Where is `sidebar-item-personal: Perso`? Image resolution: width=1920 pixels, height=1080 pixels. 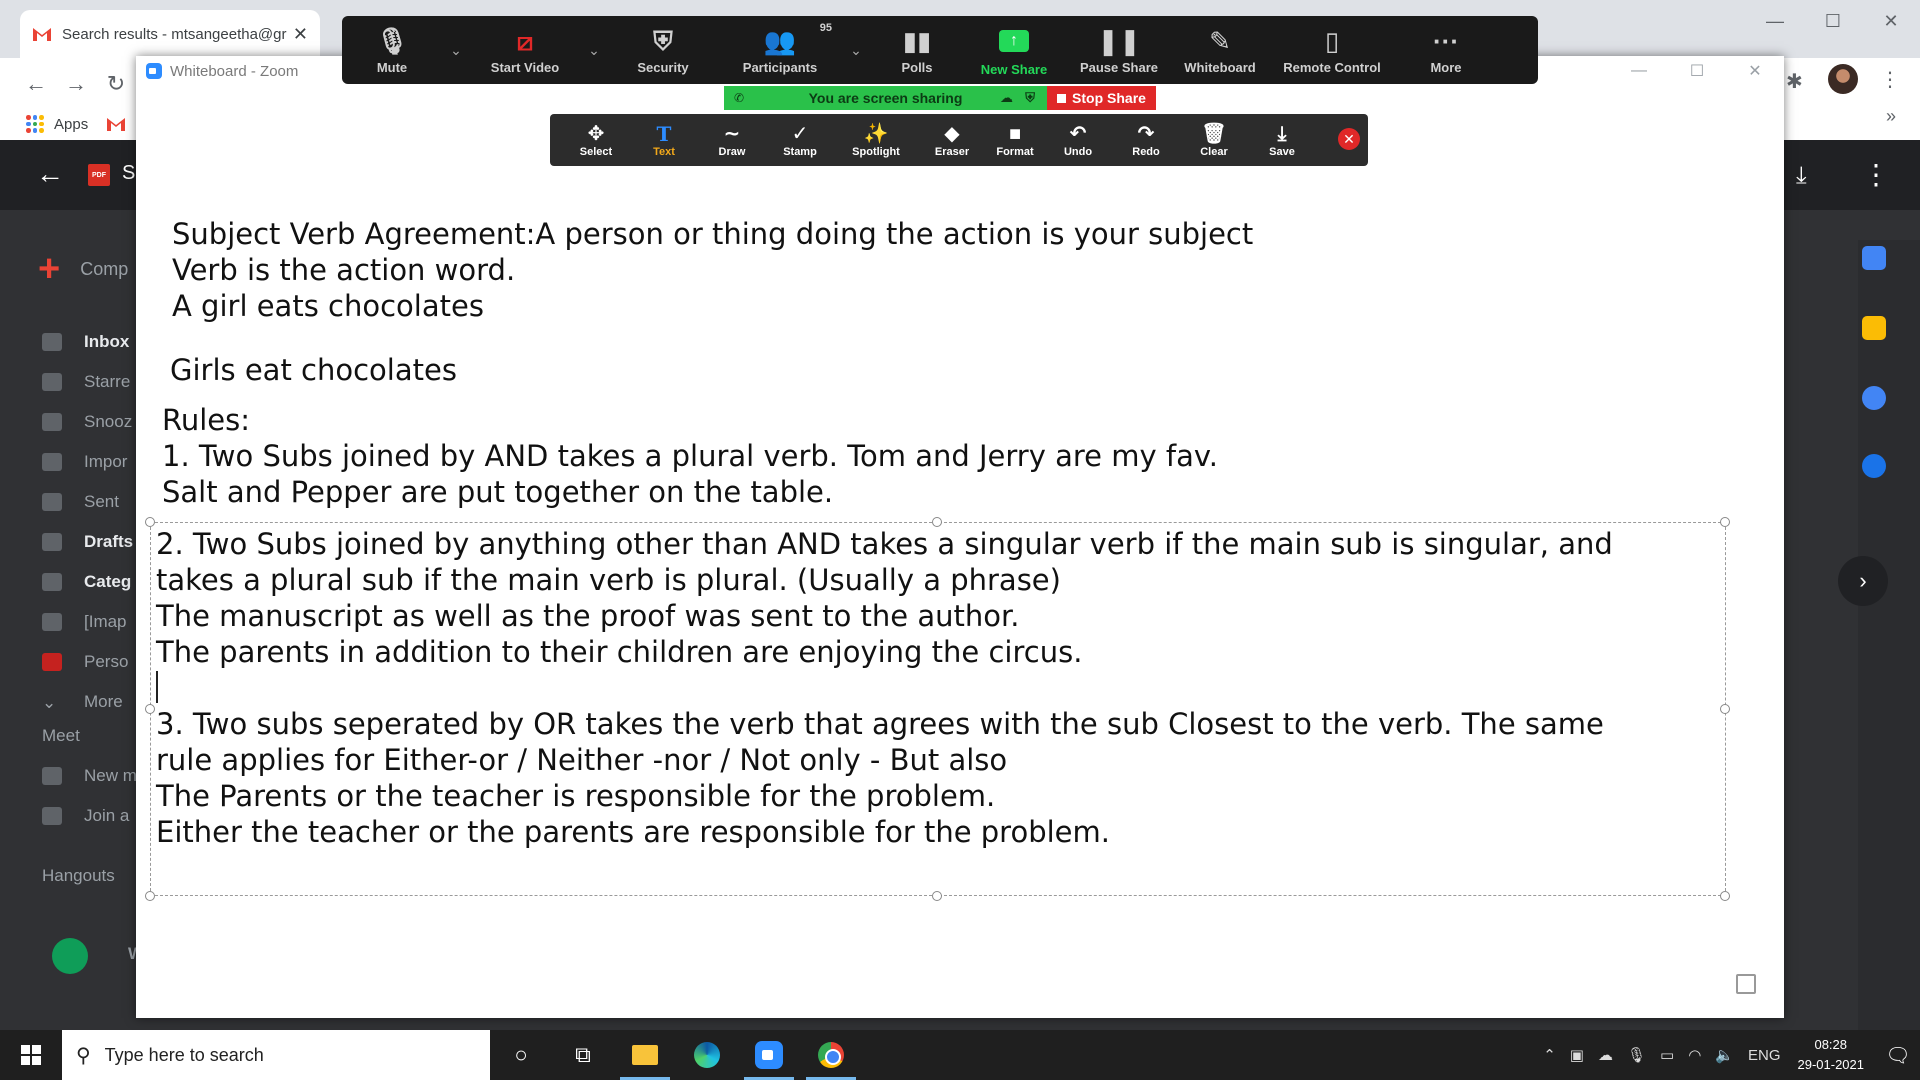 sidebar-item-personal: Perso is located at coordinates (85, 662).